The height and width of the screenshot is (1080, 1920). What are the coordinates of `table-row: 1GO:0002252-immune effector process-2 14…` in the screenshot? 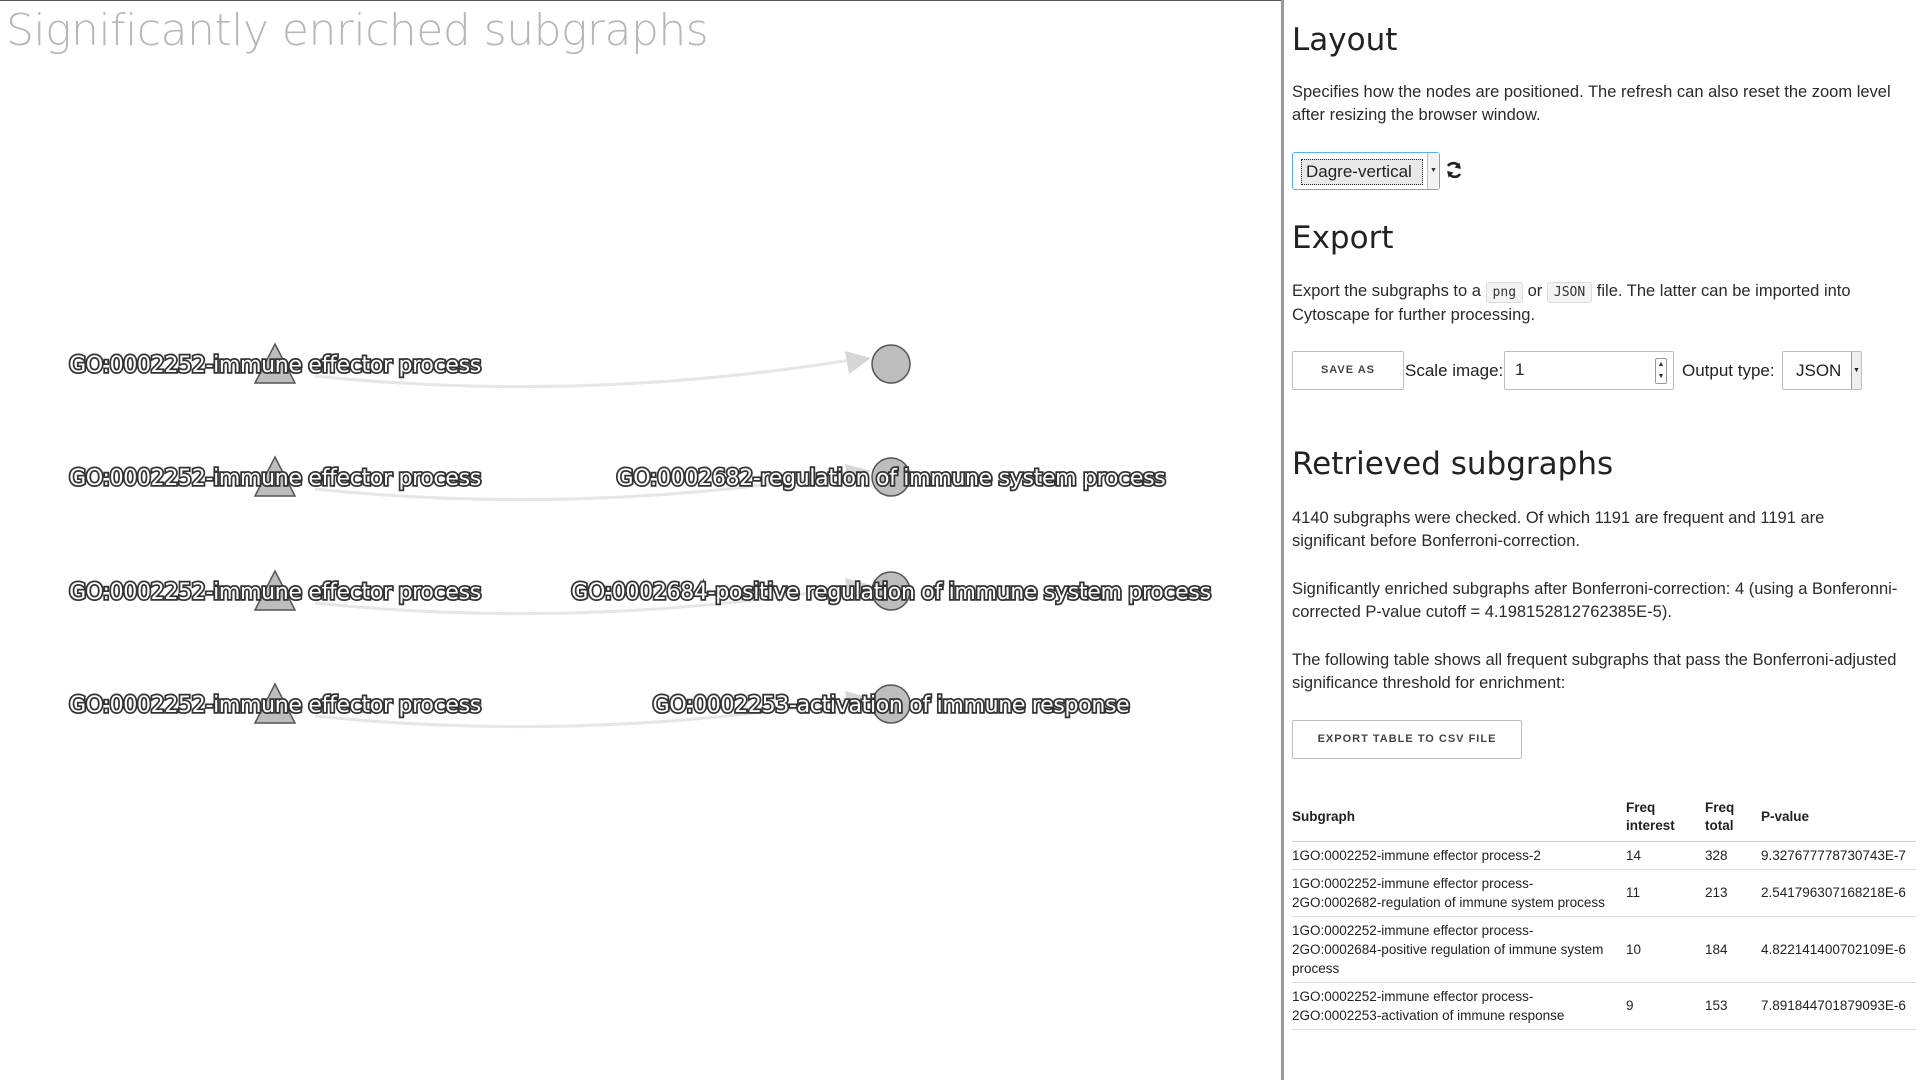 It's located at (1604, 855).